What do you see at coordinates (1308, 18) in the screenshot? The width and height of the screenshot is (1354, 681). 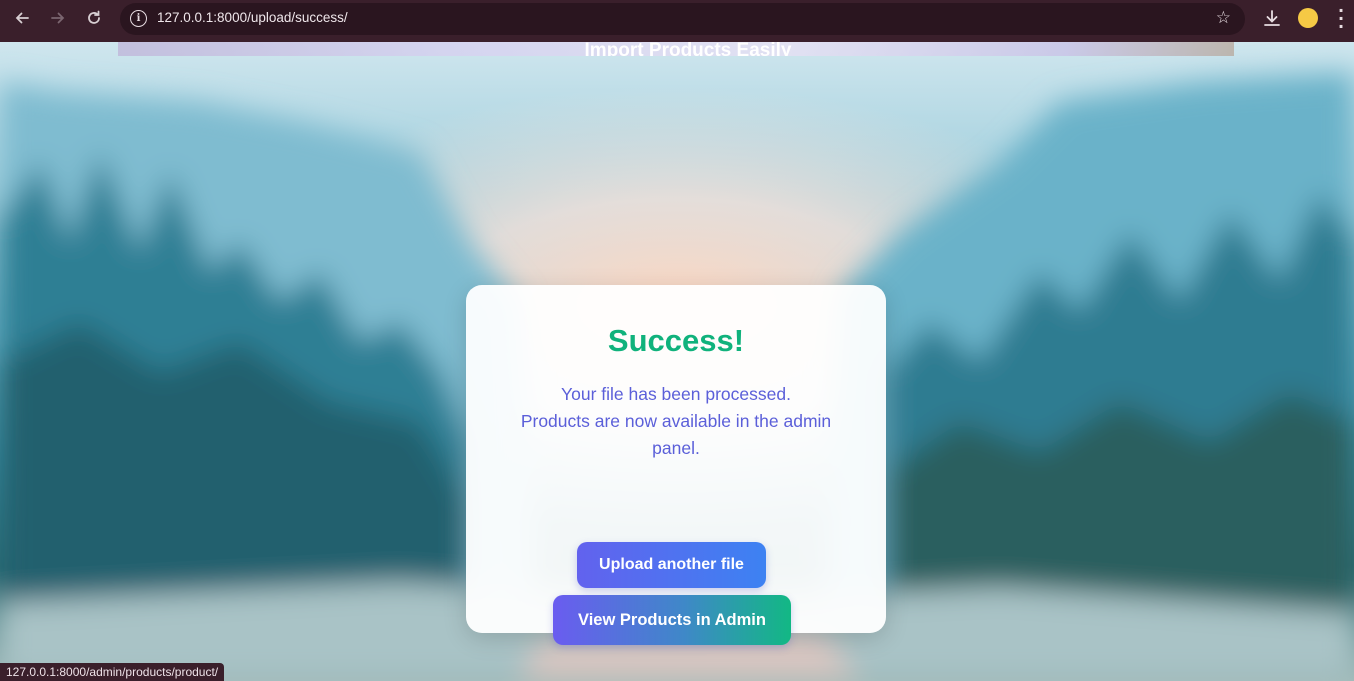 I see `profile-avatar` at bounding box center [1308, 18].